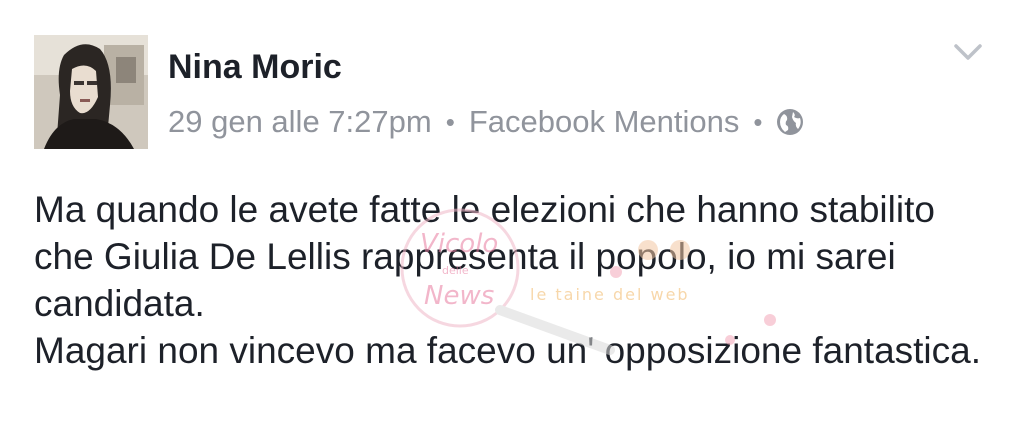 The width and height of the screenshot is (1024, 438). Describe the element at coordinates (790, 122) in the screenshot. I see `globe-icon` at that location.